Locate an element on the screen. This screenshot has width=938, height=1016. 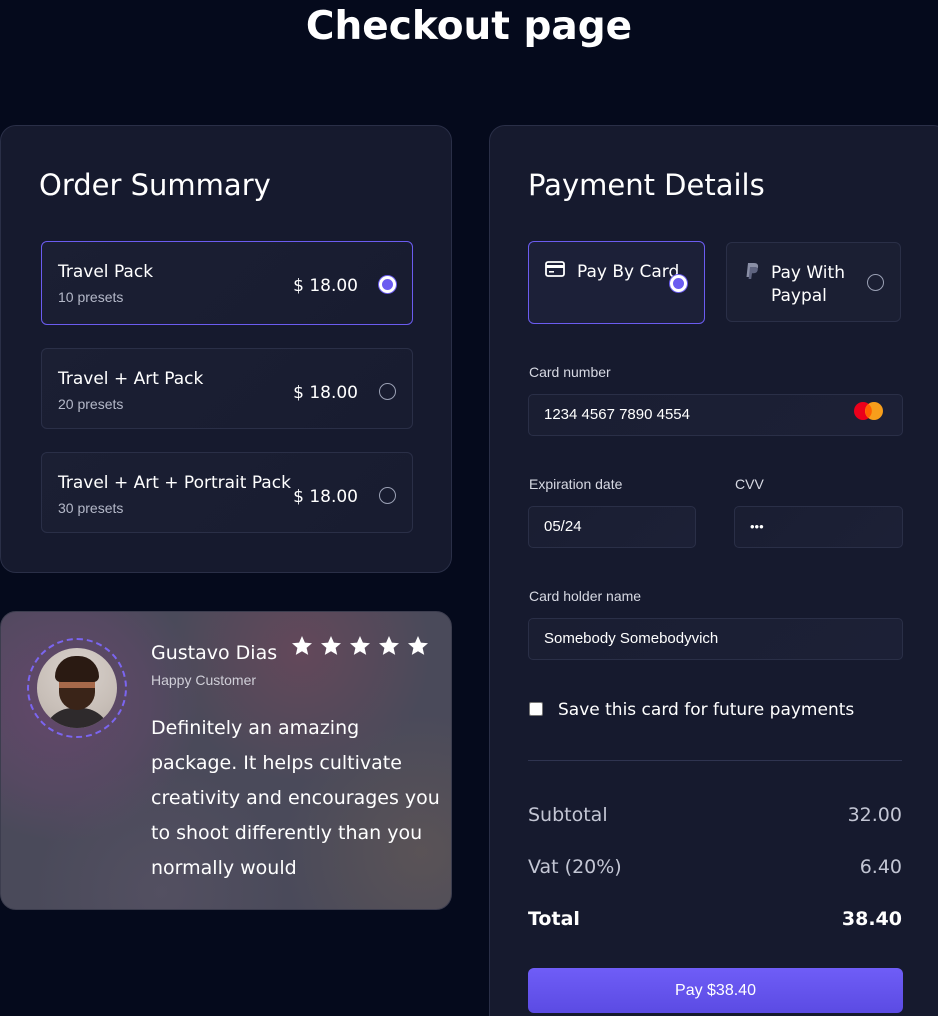
cvv-label: CVV is located at coordinates (749, 484).